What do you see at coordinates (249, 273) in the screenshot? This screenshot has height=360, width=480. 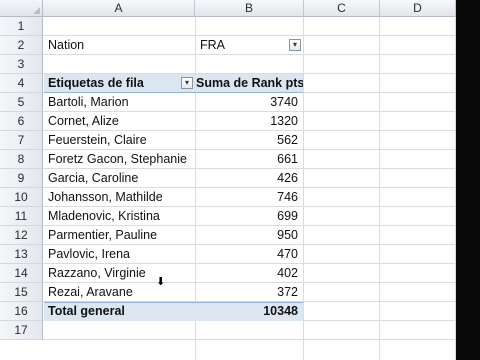 I see `pivot-row-value: 402` at bounding box center [249, 273].